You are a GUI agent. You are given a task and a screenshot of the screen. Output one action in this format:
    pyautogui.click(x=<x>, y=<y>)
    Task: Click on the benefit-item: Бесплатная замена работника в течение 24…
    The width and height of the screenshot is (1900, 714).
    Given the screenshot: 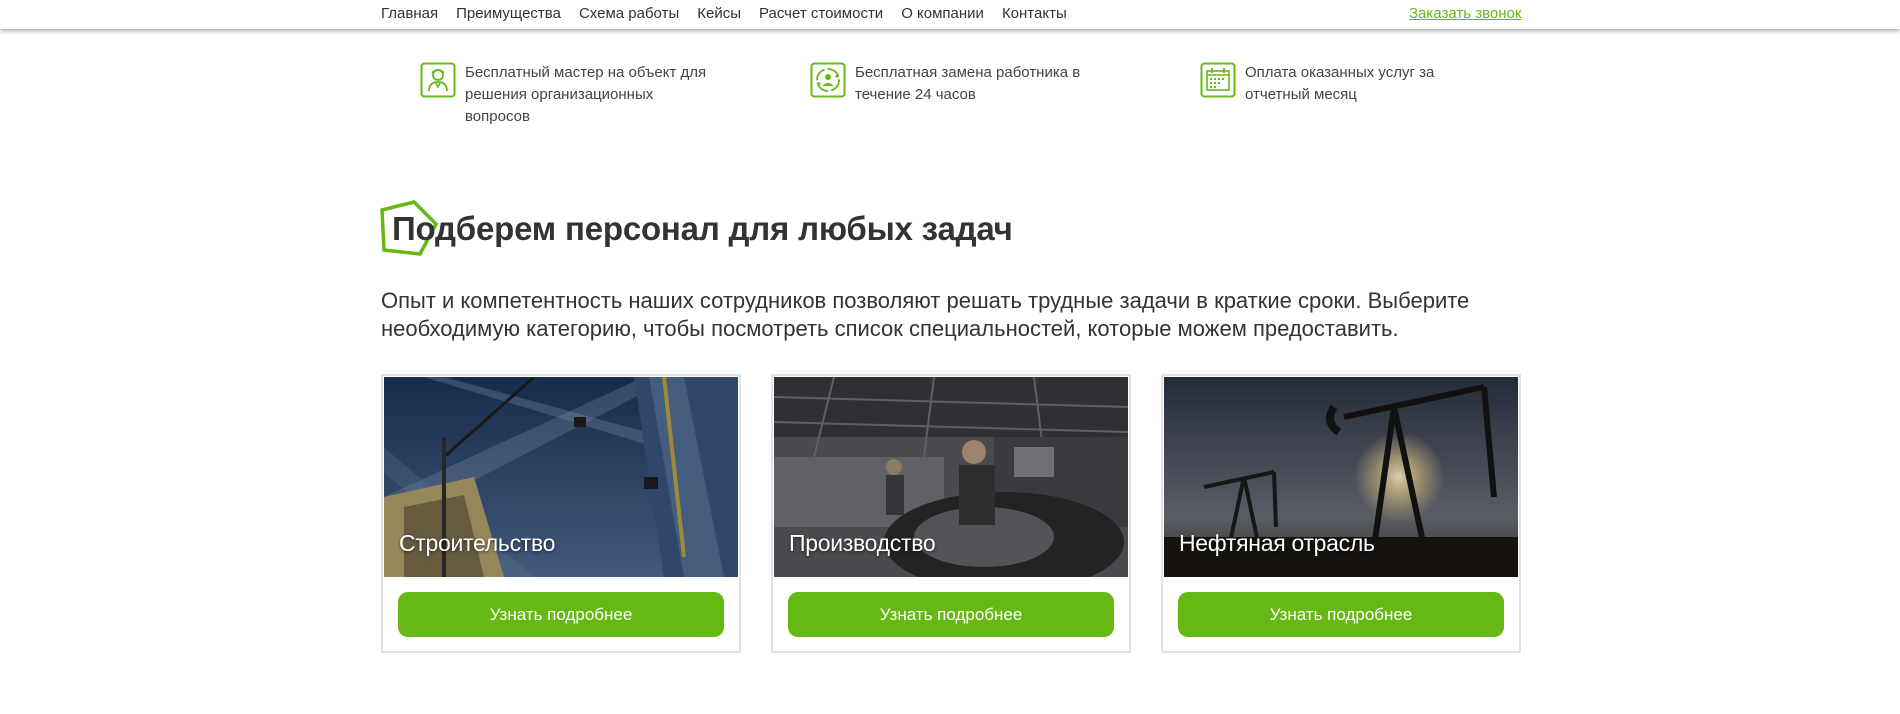 What is the action you would take?
    pyautogui.click(x=947, y=84)
    